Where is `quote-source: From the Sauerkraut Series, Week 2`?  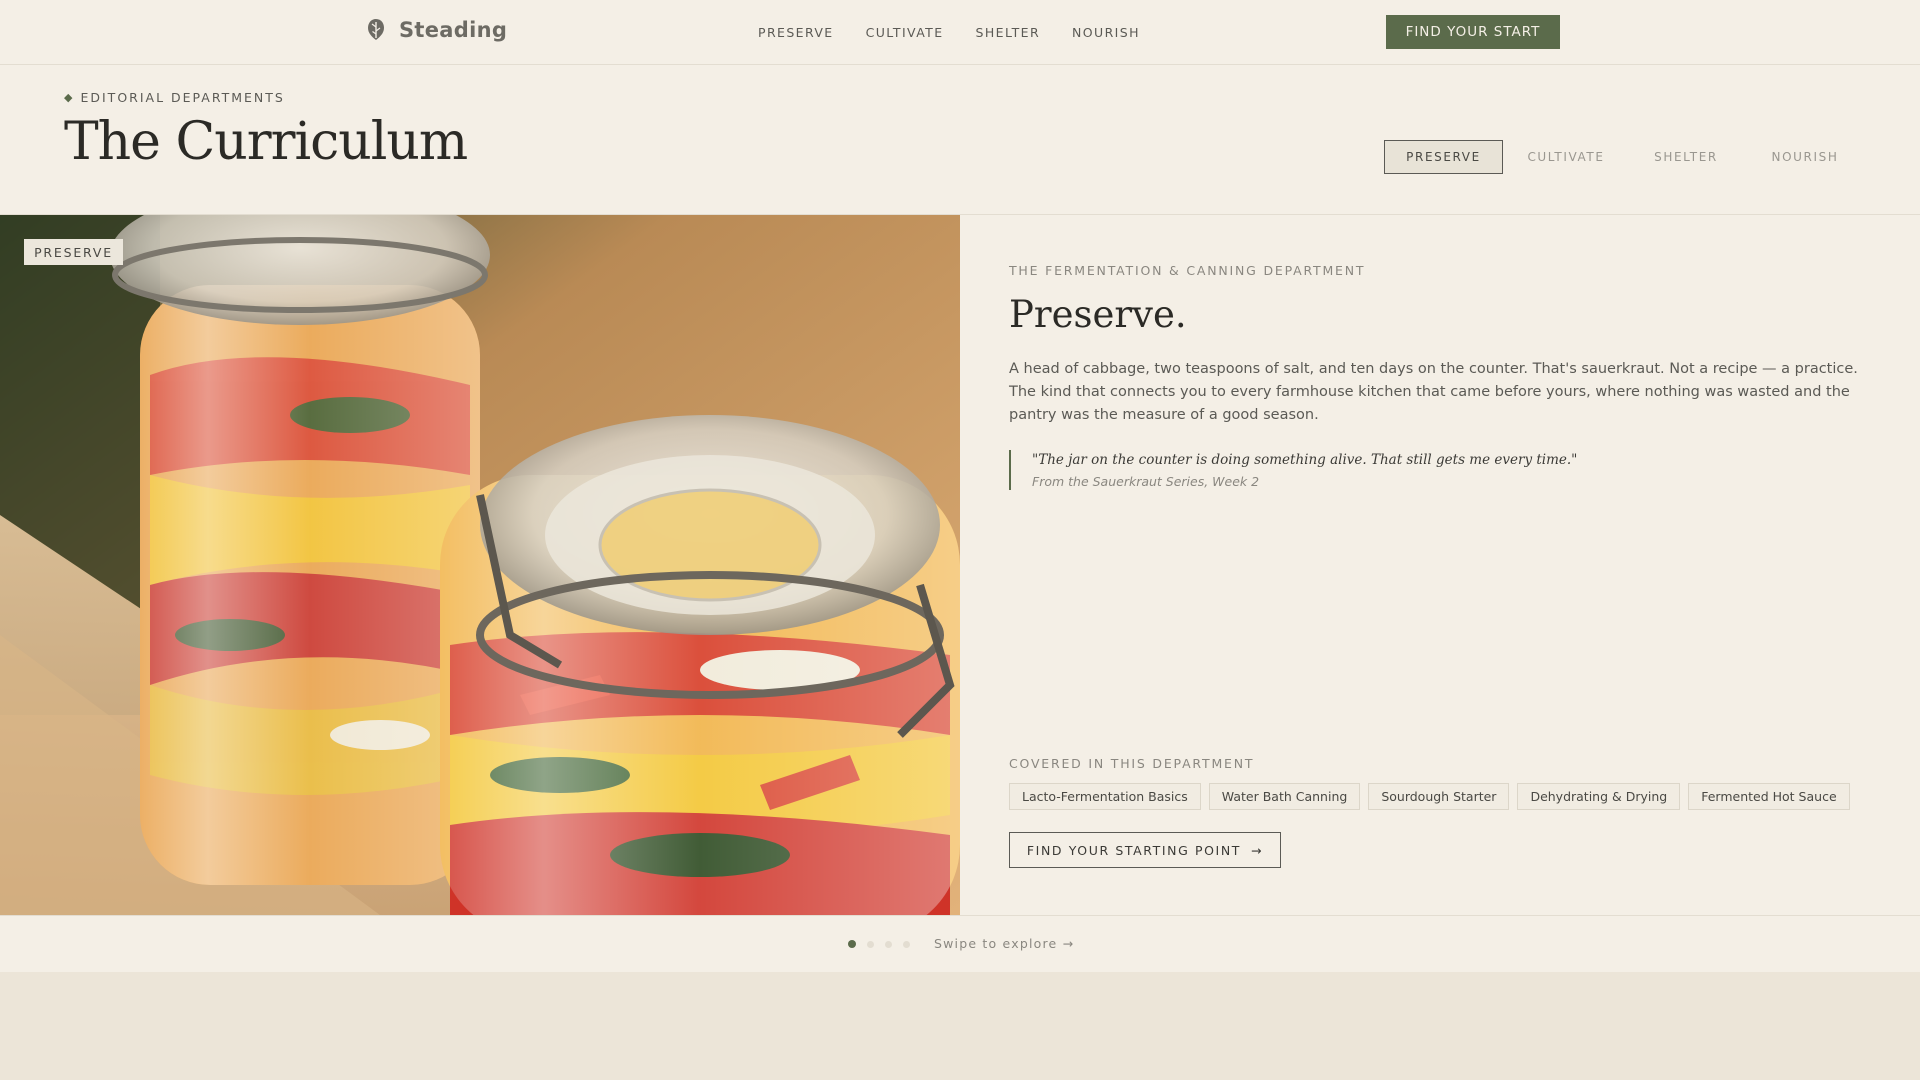 quote-source: From the Sauerkraut Series, Week 2 is located at coordinates (1146, 481).